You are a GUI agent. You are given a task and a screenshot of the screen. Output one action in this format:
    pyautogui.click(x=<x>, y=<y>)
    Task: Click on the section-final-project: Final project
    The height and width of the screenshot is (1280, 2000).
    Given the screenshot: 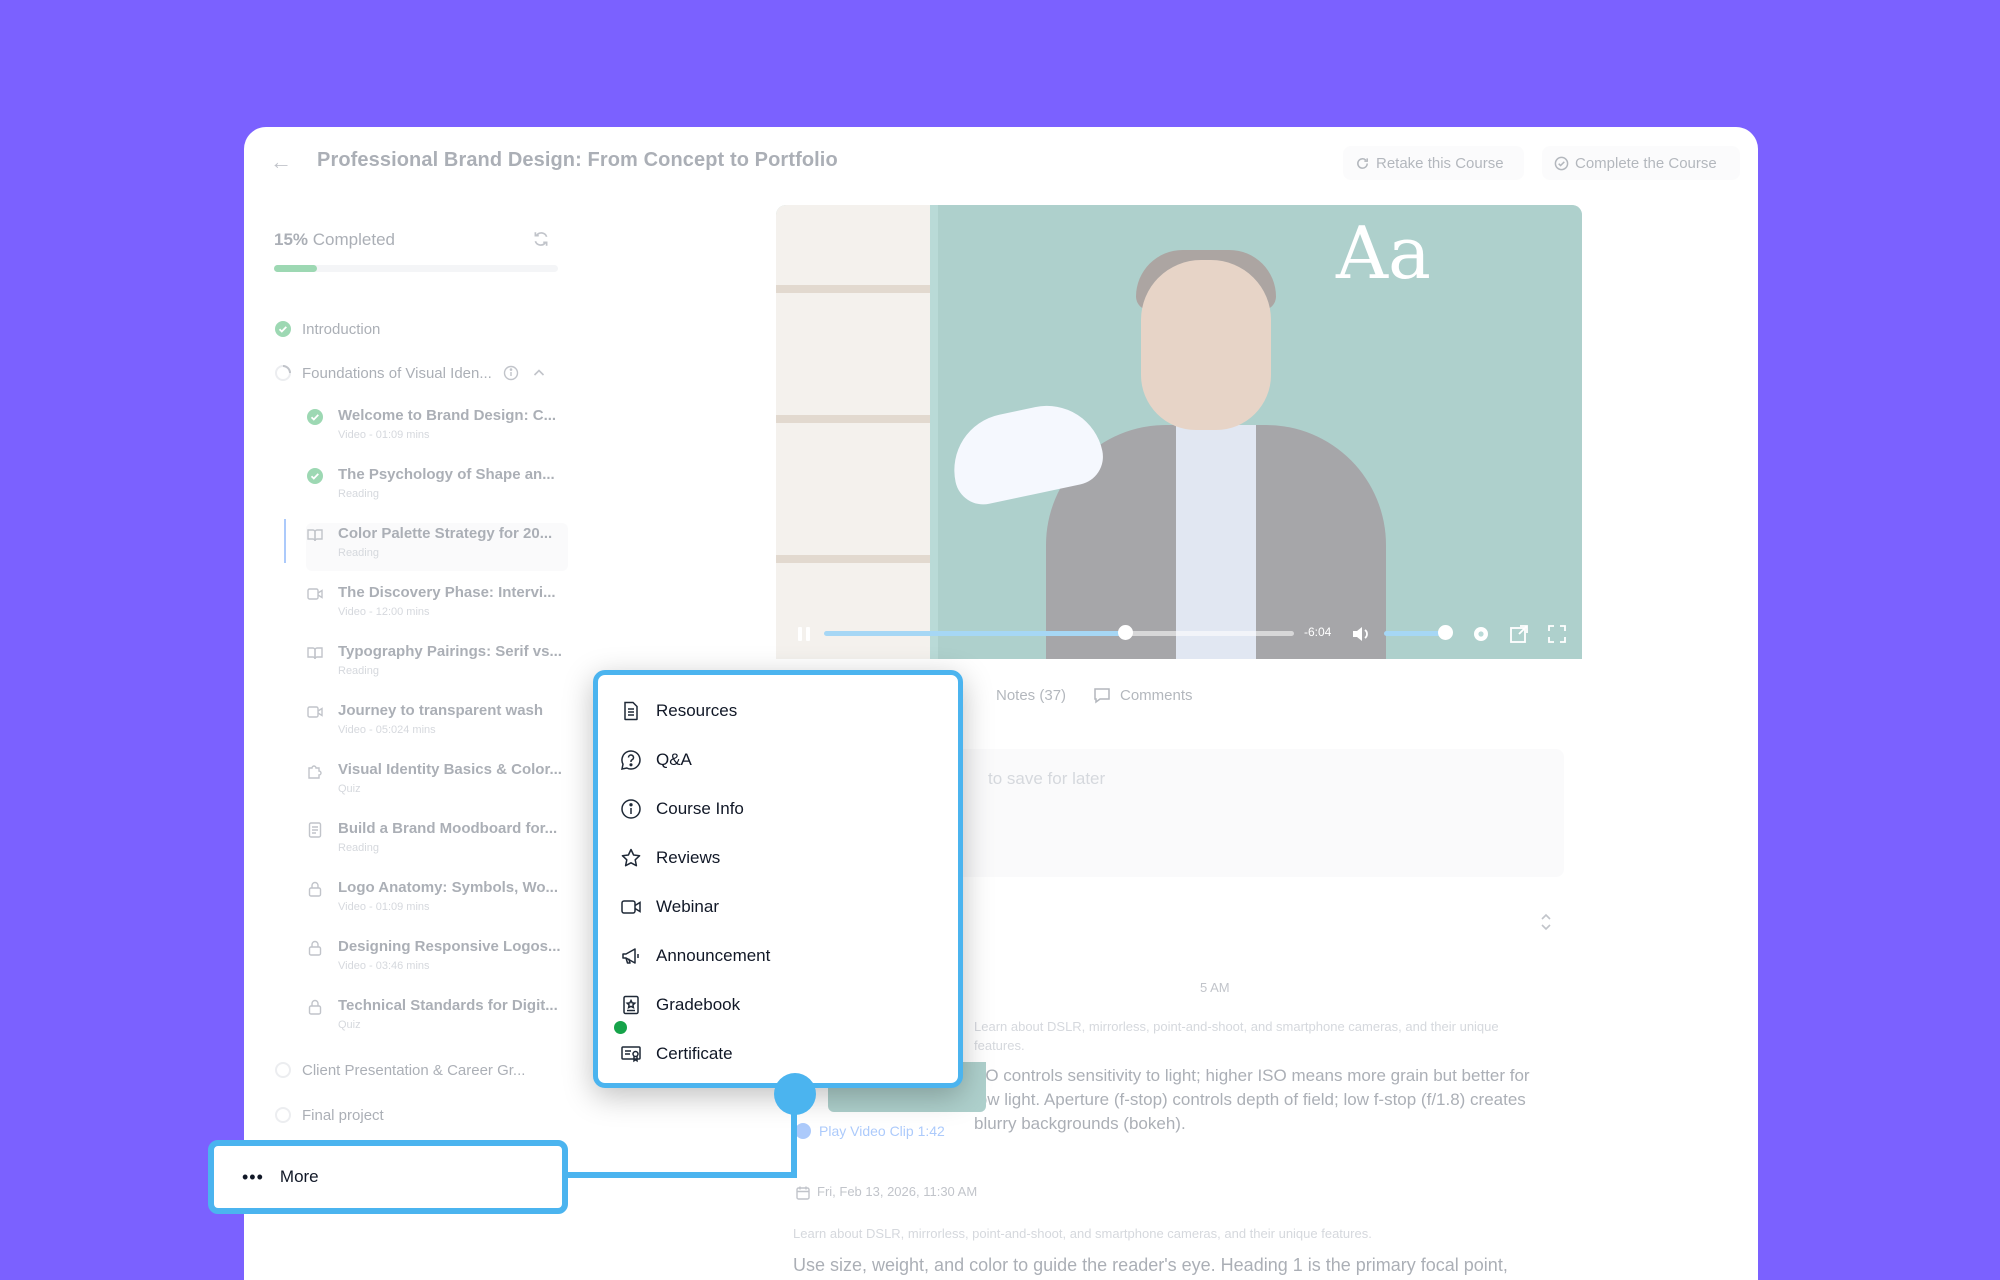 What is the action you would take?
    pyautogui.click(x=329, y=1115)
    